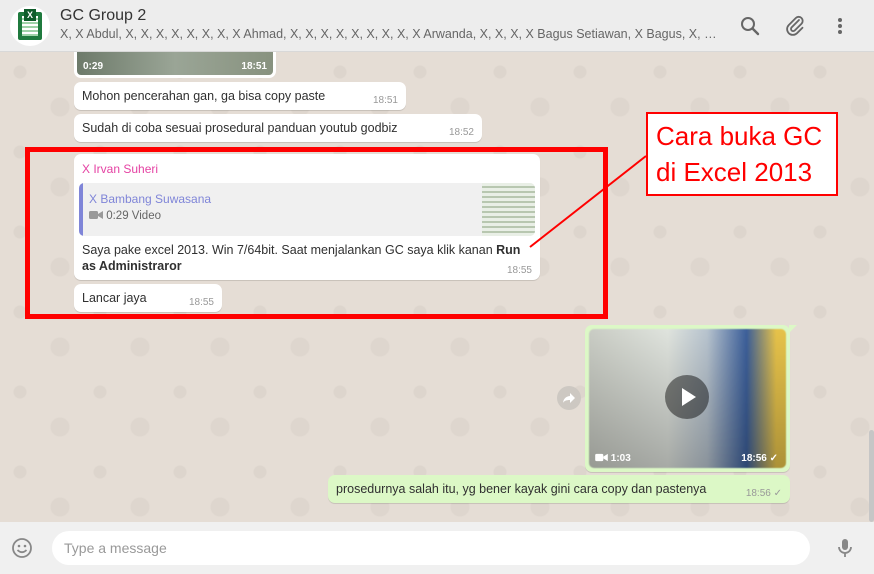 The height and width of the screenshot is (574, 874). I want to click on annotation-line-2: di Excel 2013, so click(734, 172).